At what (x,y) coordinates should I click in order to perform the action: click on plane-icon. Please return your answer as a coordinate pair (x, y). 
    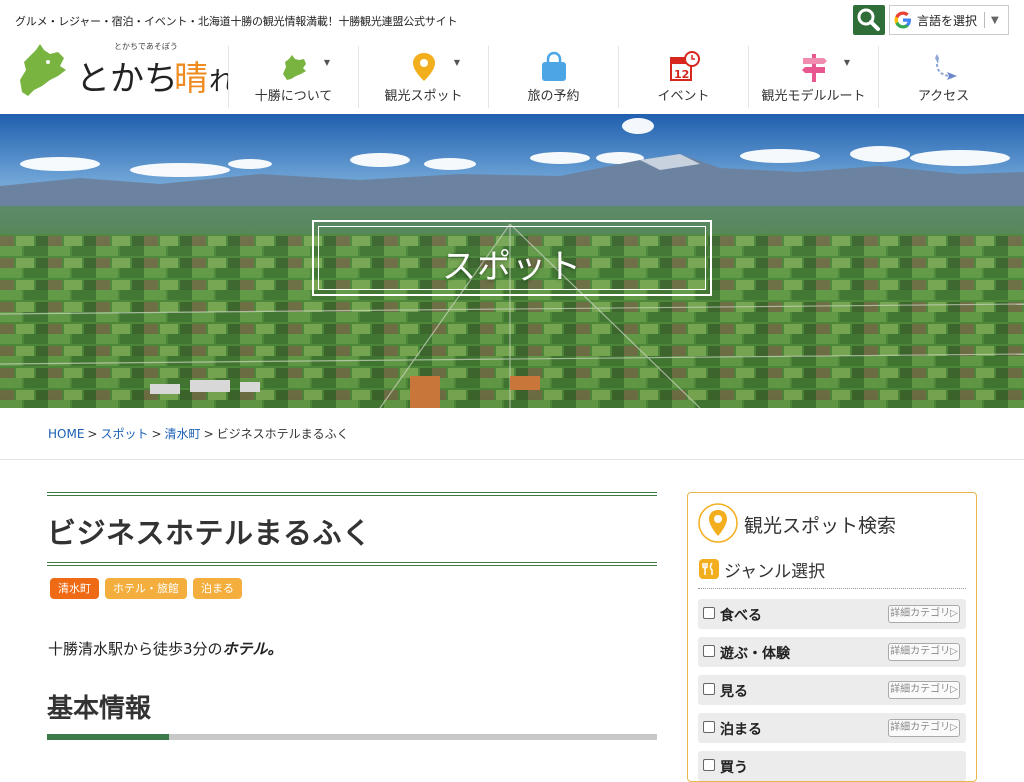
    Looking at the image, I should click on (945, 67).